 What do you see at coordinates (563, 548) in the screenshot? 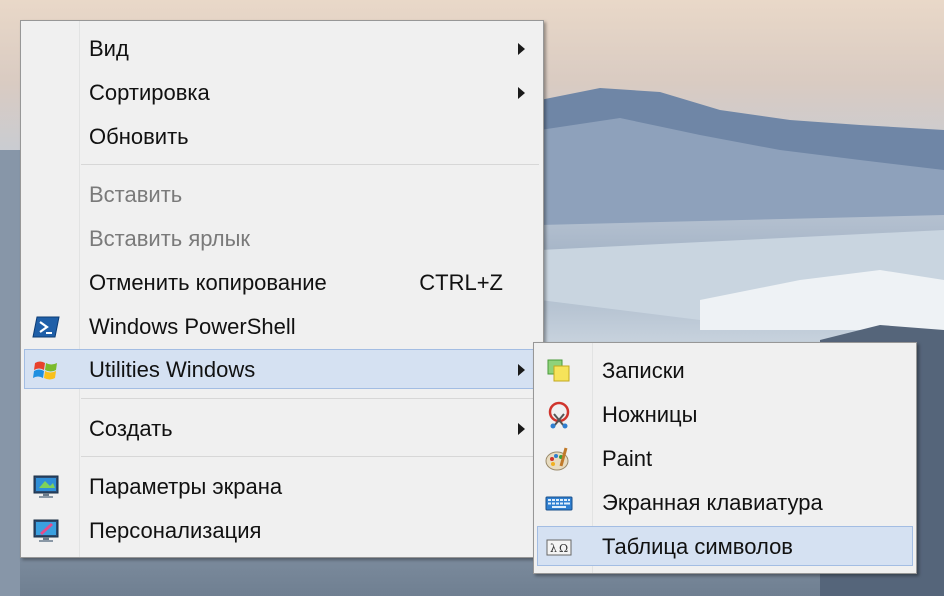
I see `svg-text: Ω` at bounding box center [563, 548].